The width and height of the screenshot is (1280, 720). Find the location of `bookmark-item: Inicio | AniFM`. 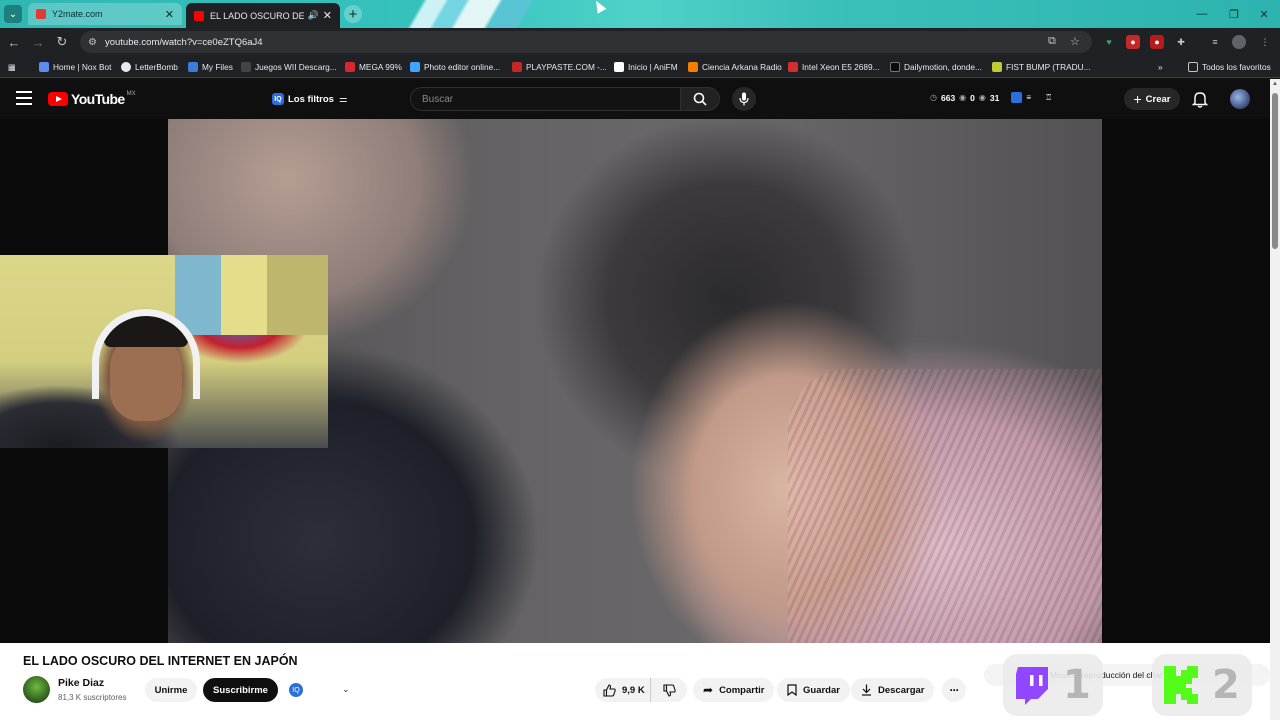

bookmark-item: Inicio | AniFM is located at coordinates (646, 67).